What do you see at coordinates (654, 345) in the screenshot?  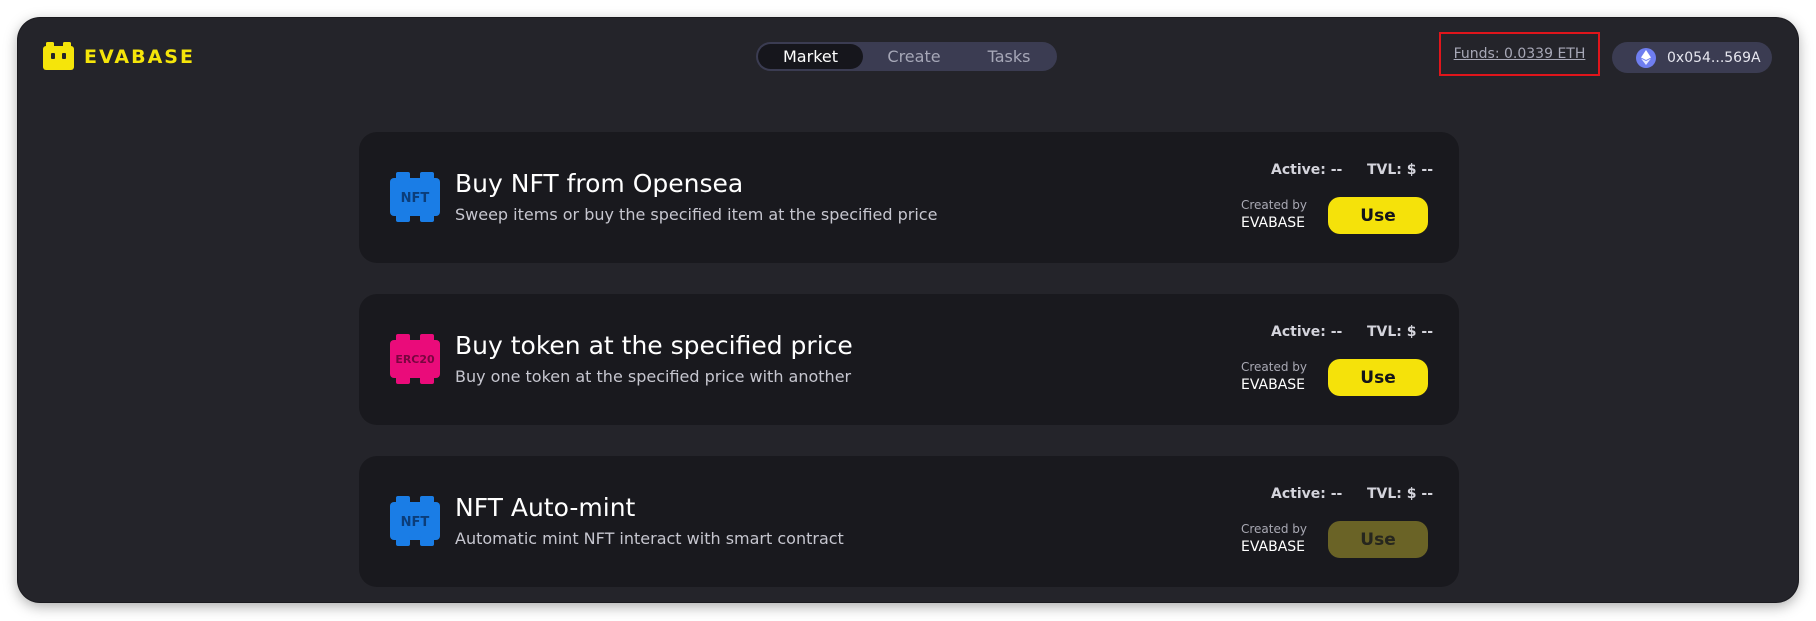 I see `card-title: Buy token at the specified price` at bounding box center [654, 345].